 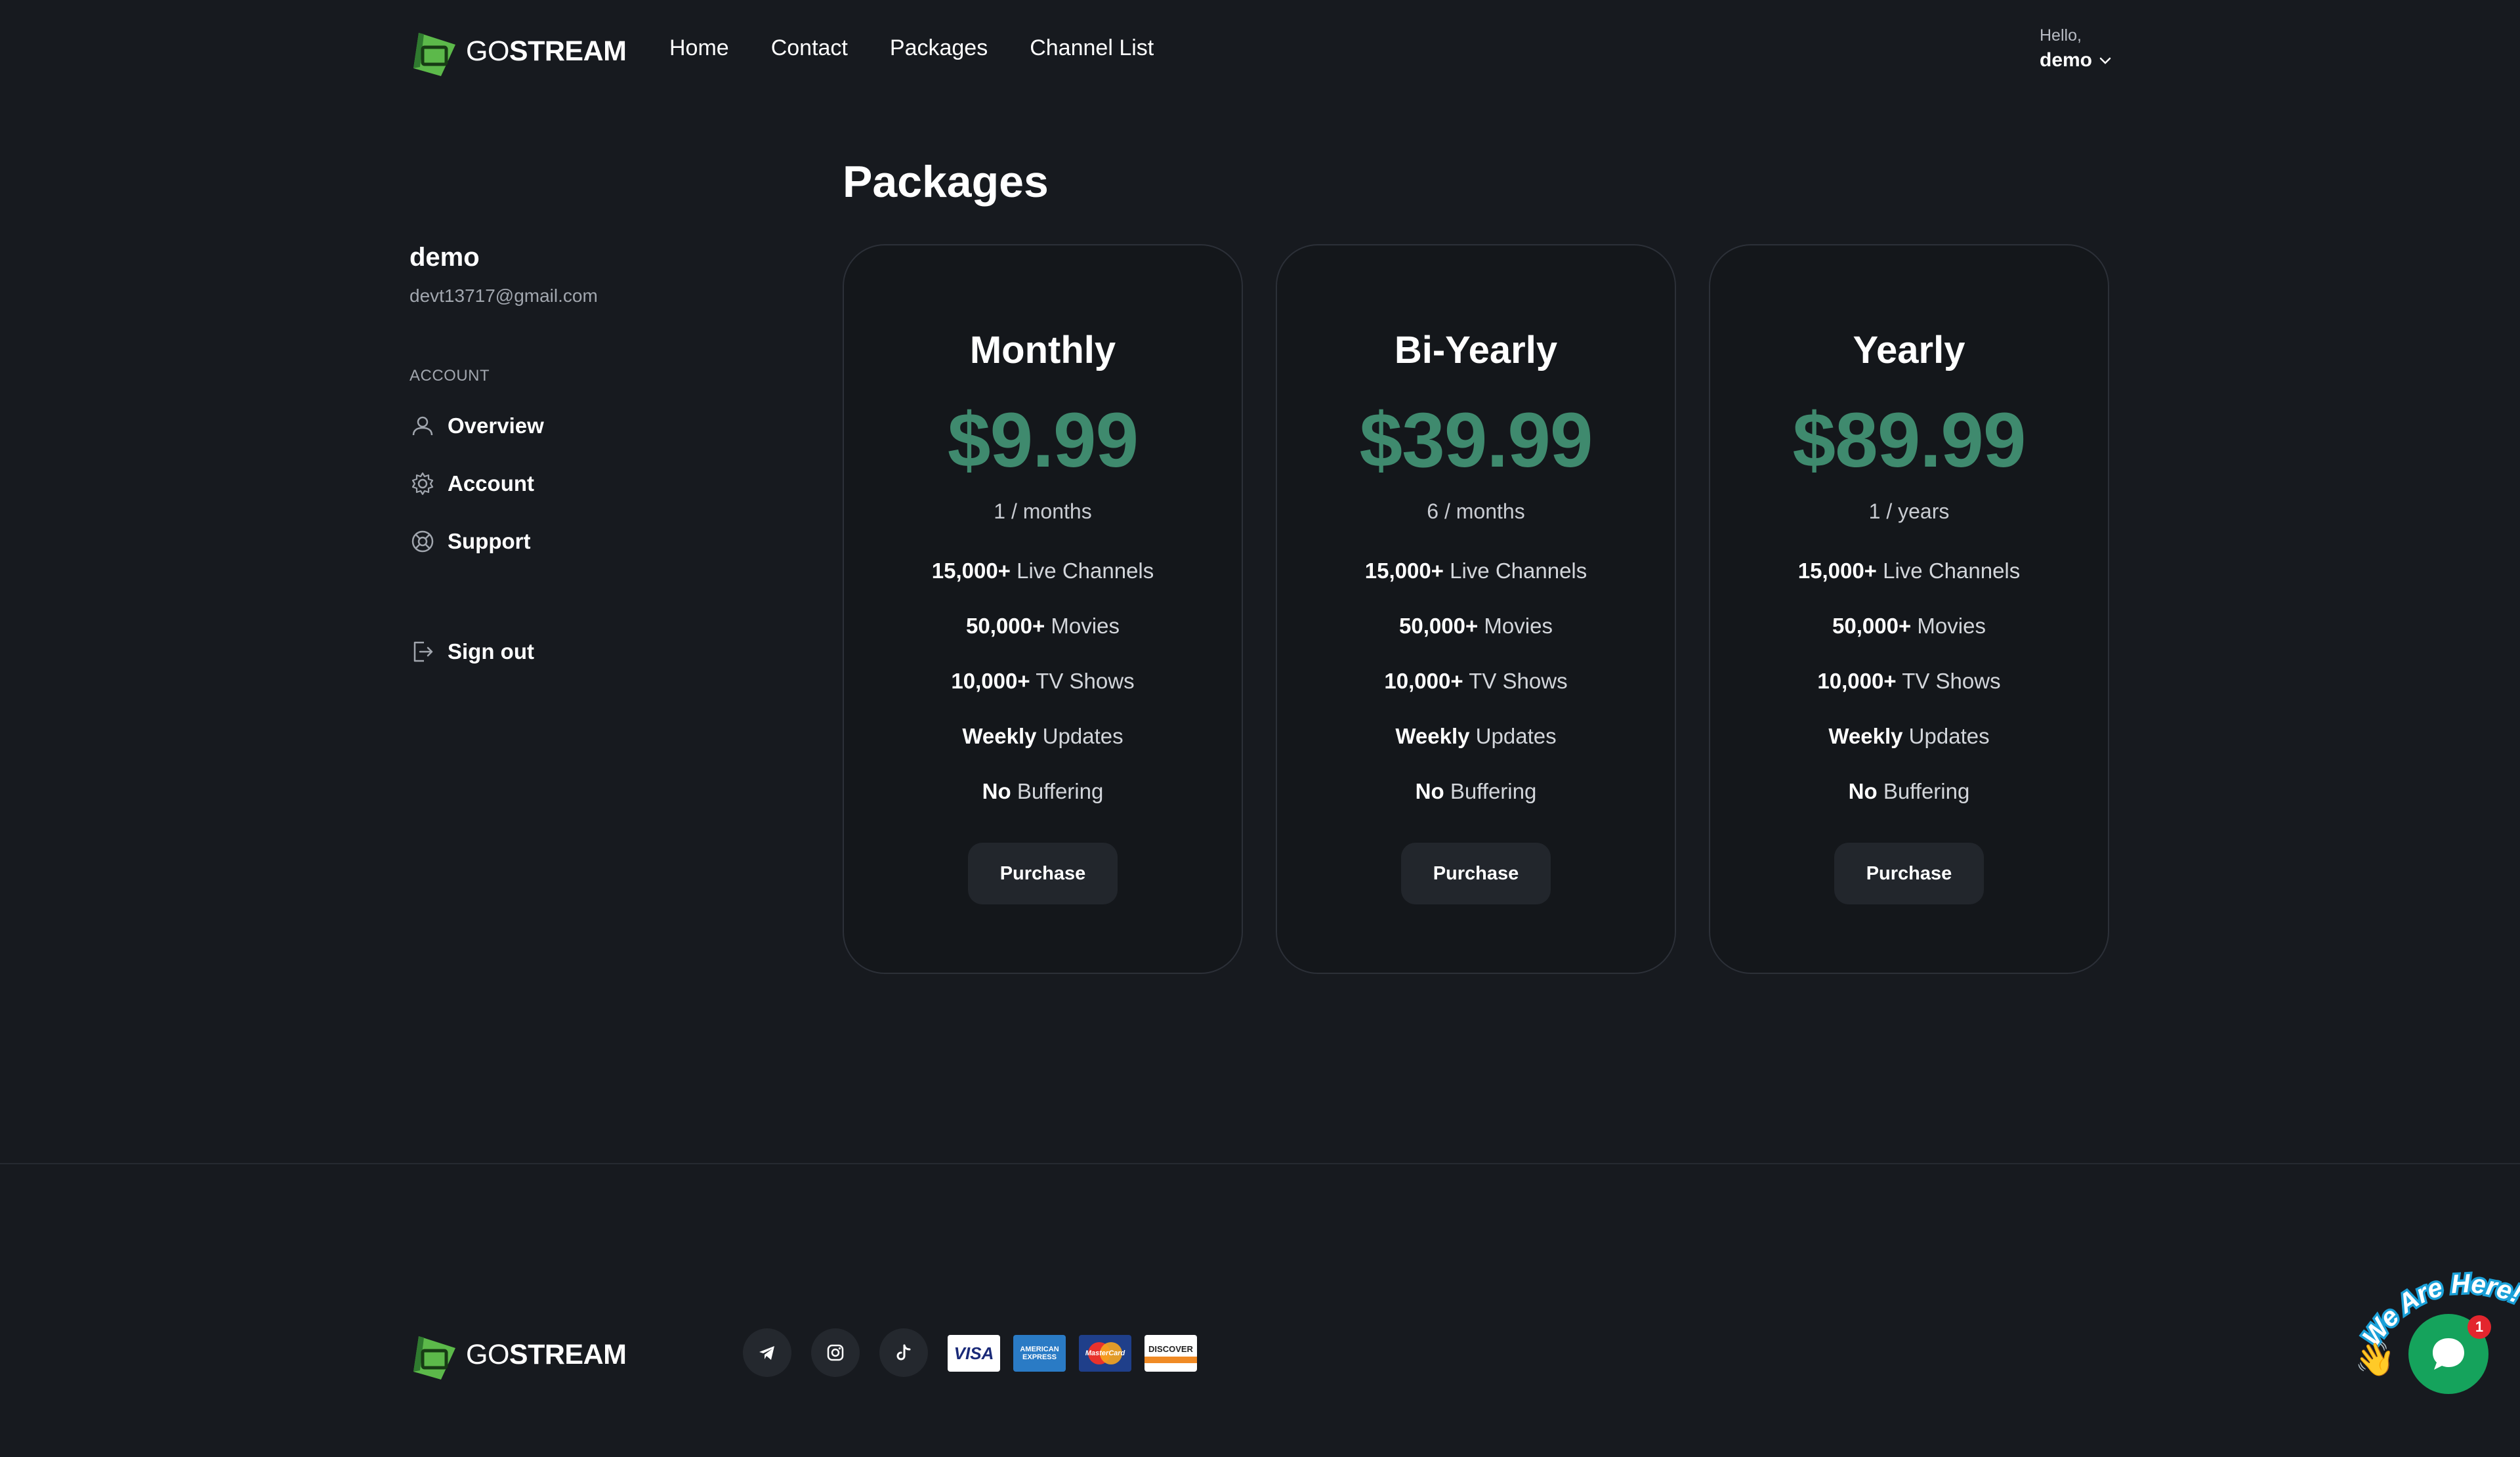 What do you see at coordinates (1043, 440) in the screenshot?
I see `package-price: $9.99` at bounding box center [1043, 440].